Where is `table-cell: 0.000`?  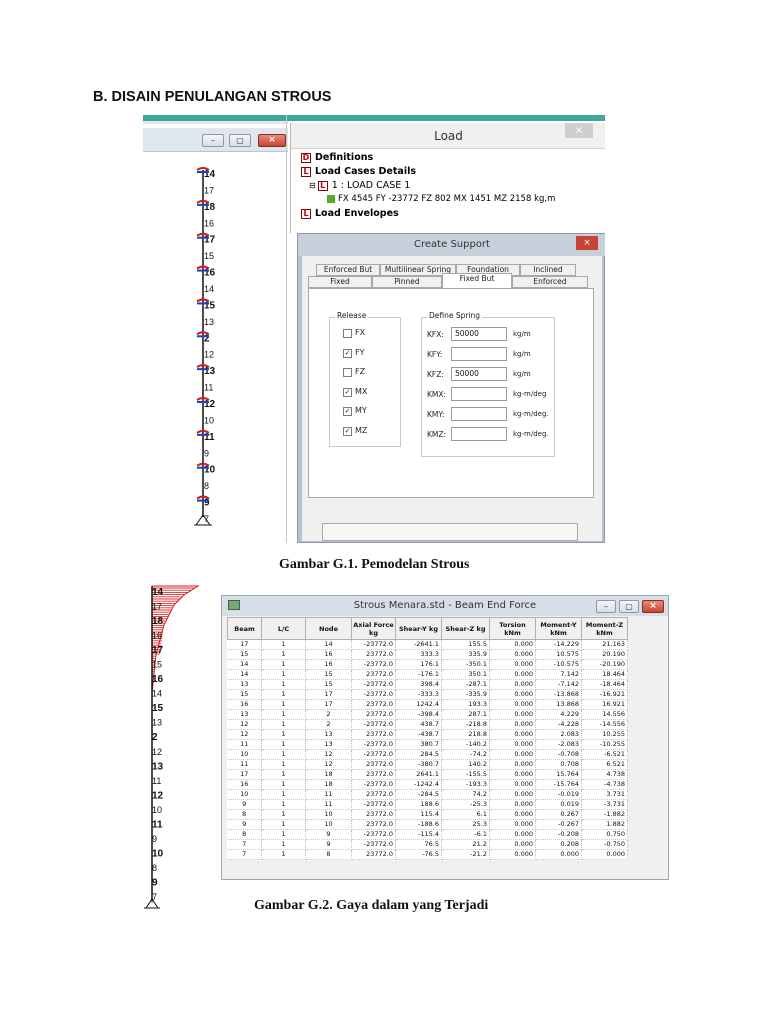 table-cell: 0.000 is located at coordinates (512, 654).